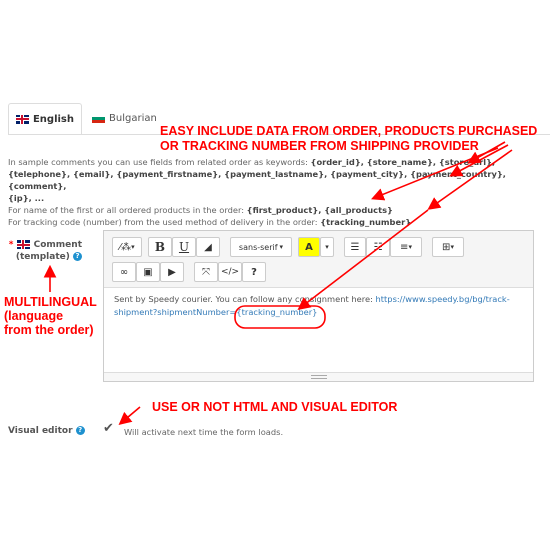 This screenshot has height=550, width=550. I want to click on arrow-to-visual-editor-checkbox, so click(129, 416).